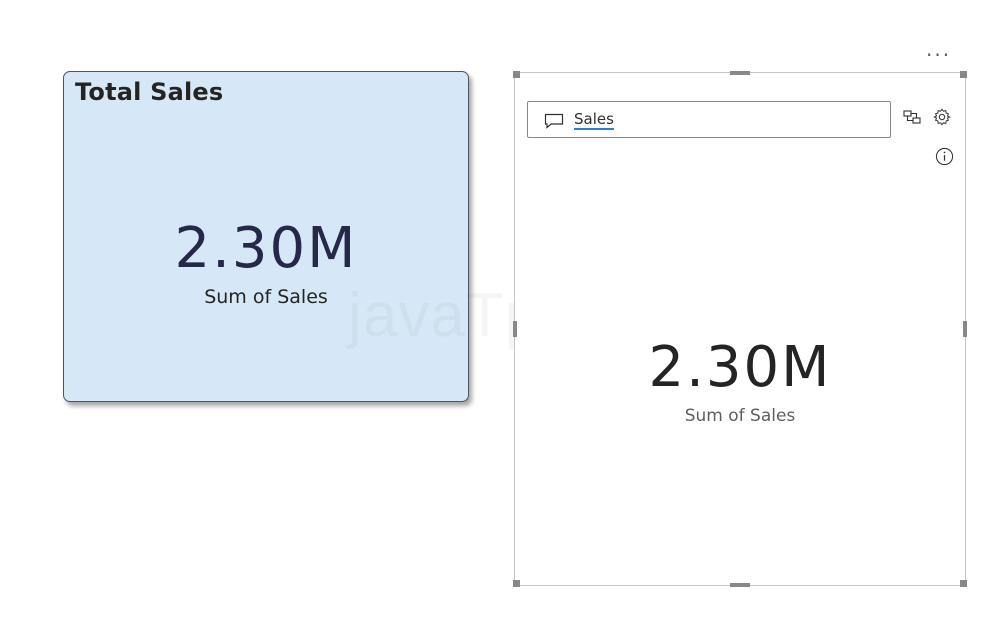 The height and width of the screenshot is (627, 1000). I want to click on qna-answer-value: 2.30M, so click(740, 367).